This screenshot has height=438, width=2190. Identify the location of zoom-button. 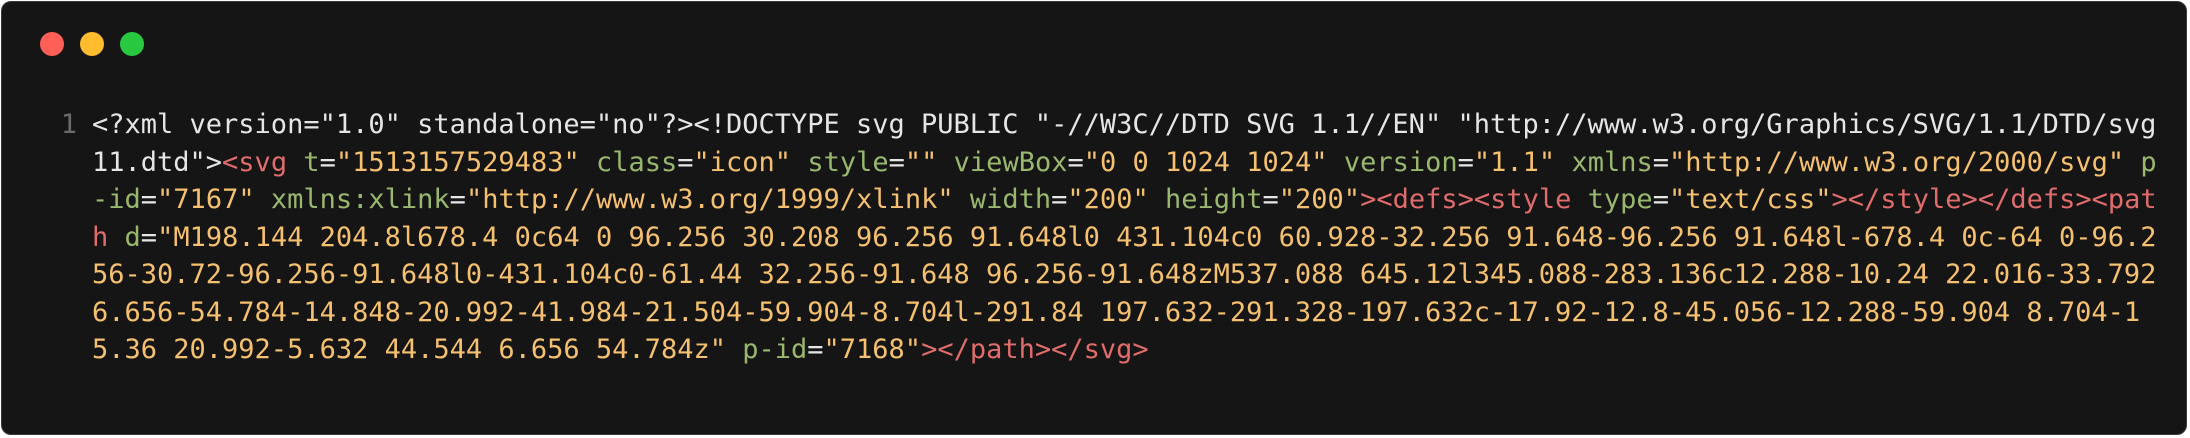
(132, 44).